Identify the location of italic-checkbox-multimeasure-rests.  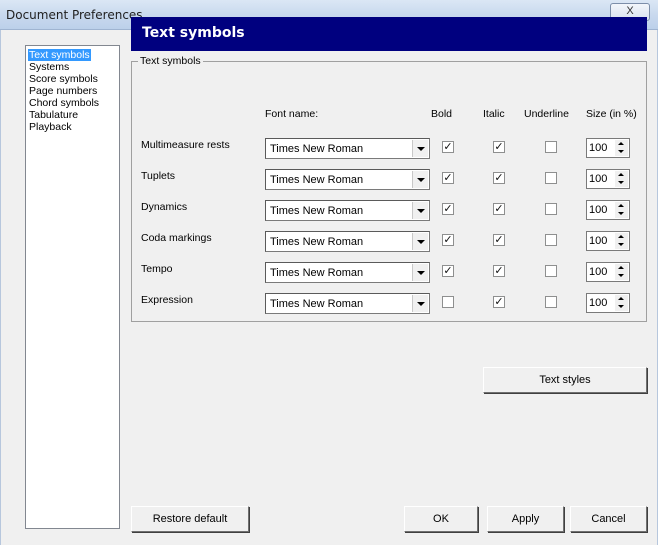
(499, 147).